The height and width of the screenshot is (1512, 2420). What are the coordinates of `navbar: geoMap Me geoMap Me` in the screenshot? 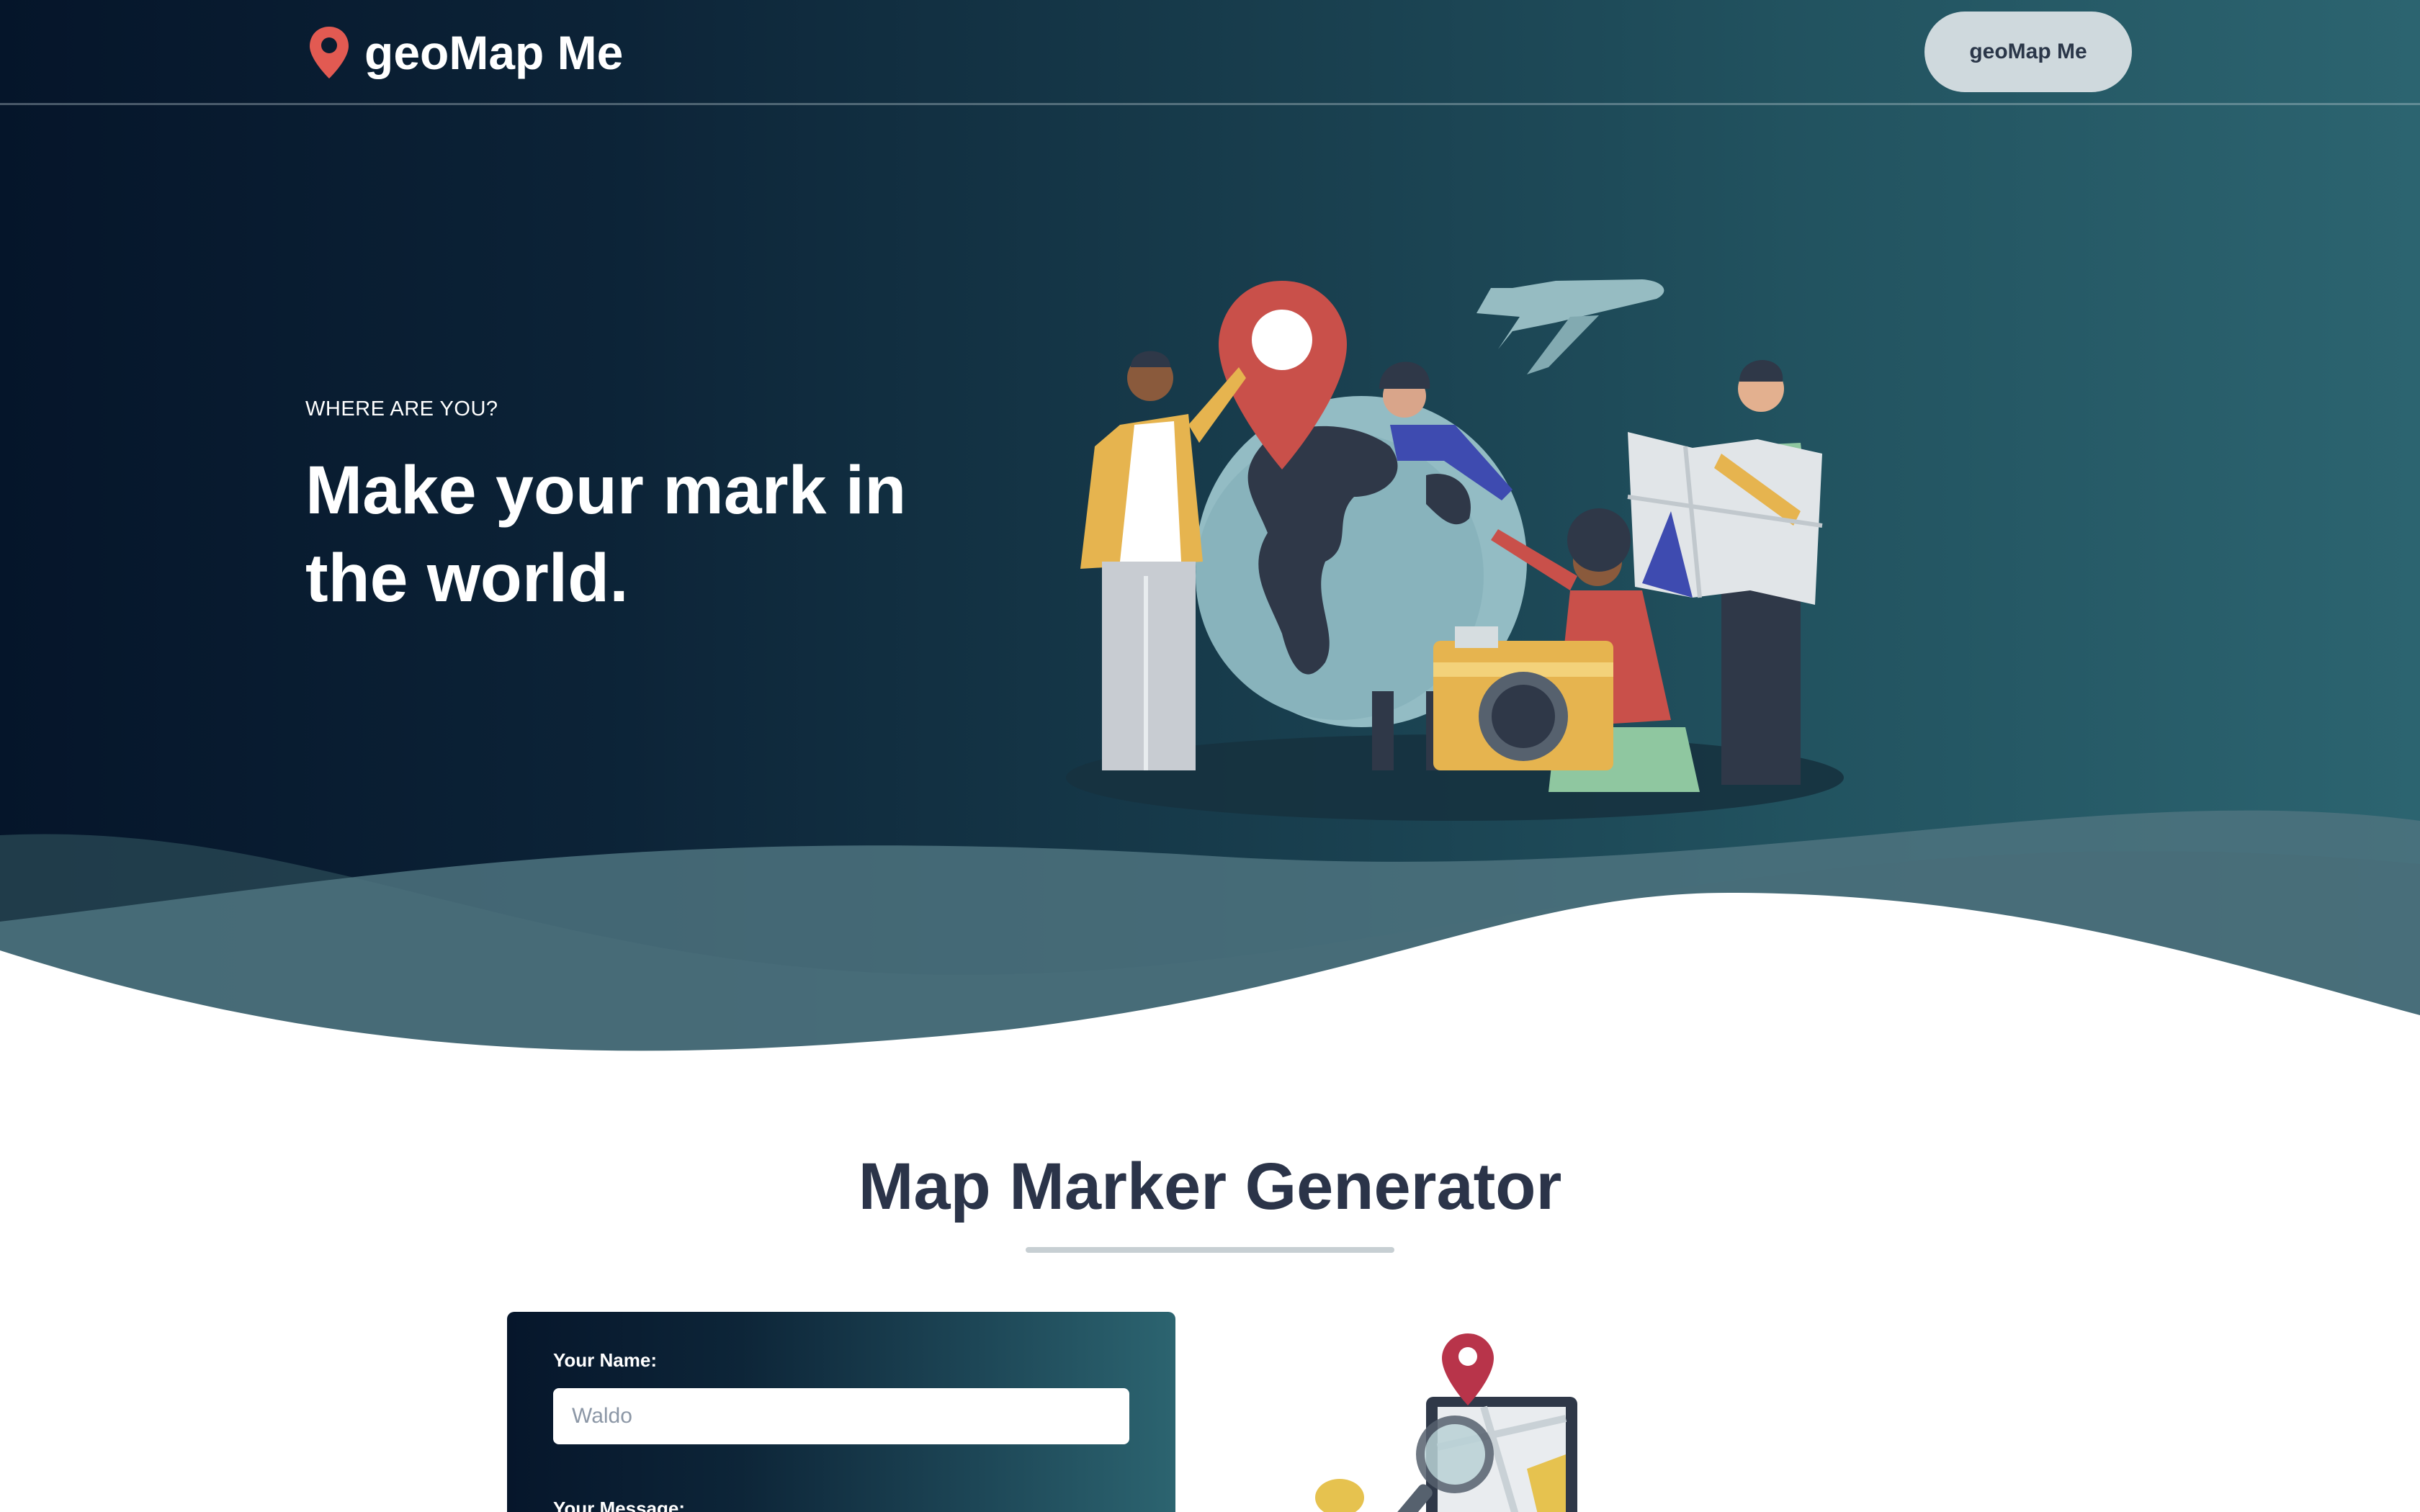 It's located at (1210, 52).